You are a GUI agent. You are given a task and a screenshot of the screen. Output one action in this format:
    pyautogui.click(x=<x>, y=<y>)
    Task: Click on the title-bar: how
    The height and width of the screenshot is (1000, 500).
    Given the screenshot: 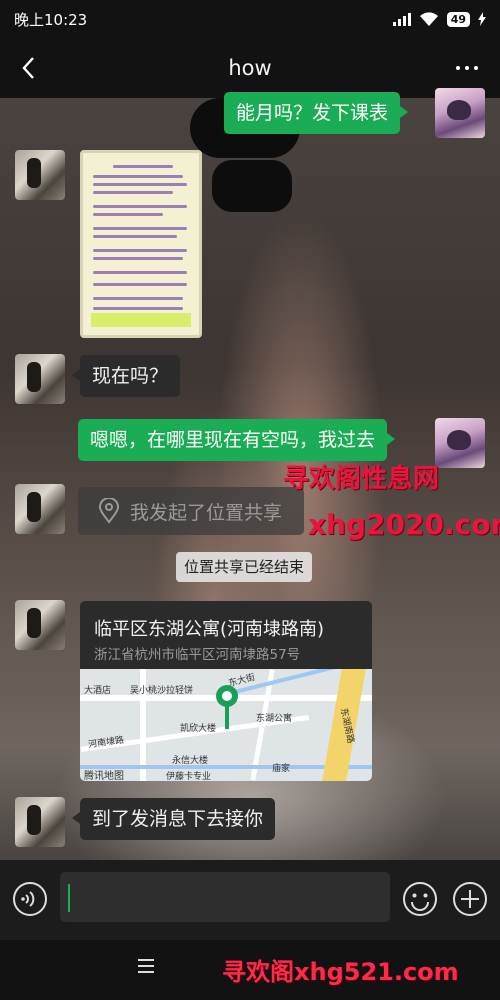 What is the action you would take?
    pyautogui.click(x=250, y=68)
    